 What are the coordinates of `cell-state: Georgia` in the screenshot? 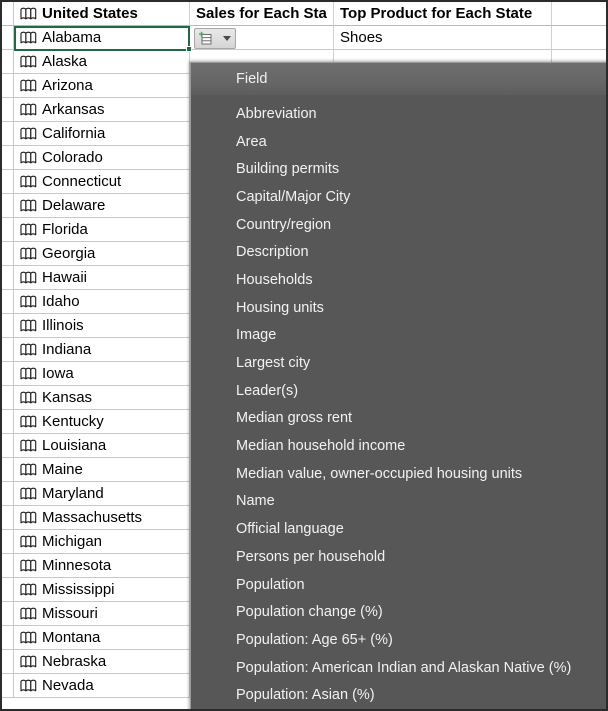 It's located at (102, 254).